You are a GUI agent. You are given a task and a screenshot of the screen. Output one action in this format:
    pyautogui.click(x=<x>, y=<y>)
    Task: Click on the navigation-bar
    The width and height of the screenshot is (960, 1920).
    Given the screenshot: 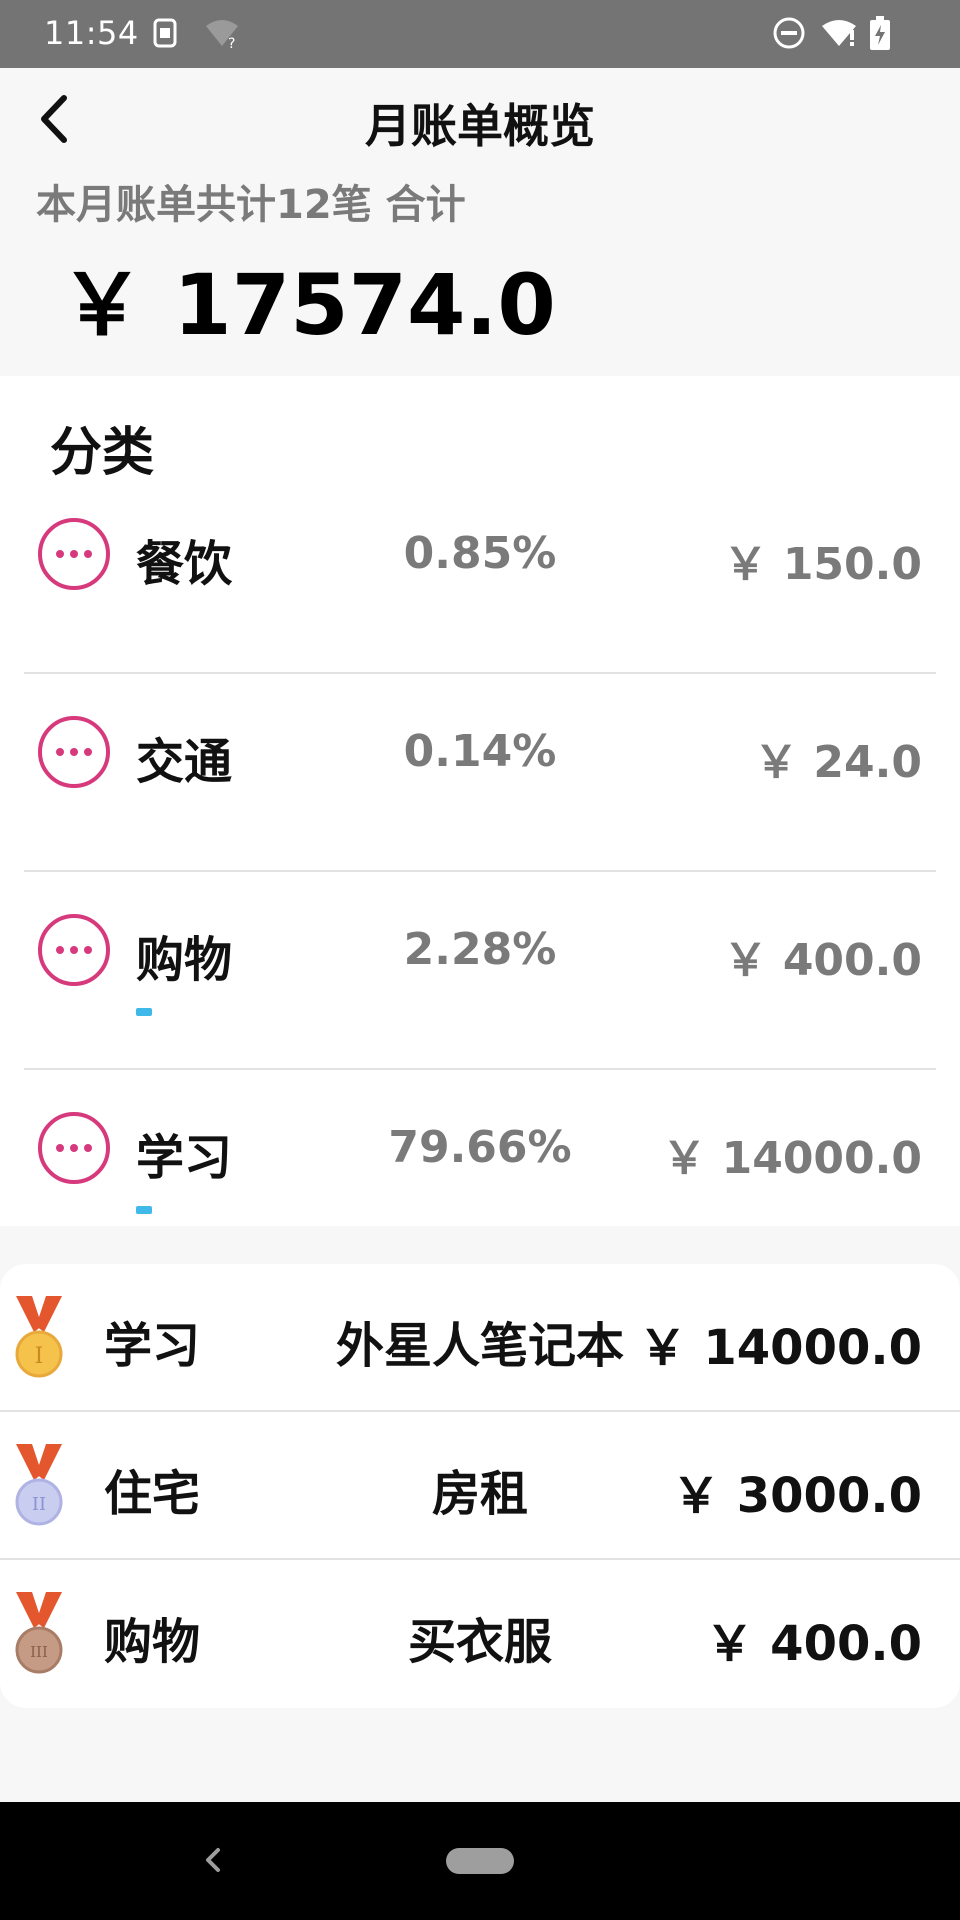 What is the action you would take?
    pyautogui.click(x=480, y=1861)
    